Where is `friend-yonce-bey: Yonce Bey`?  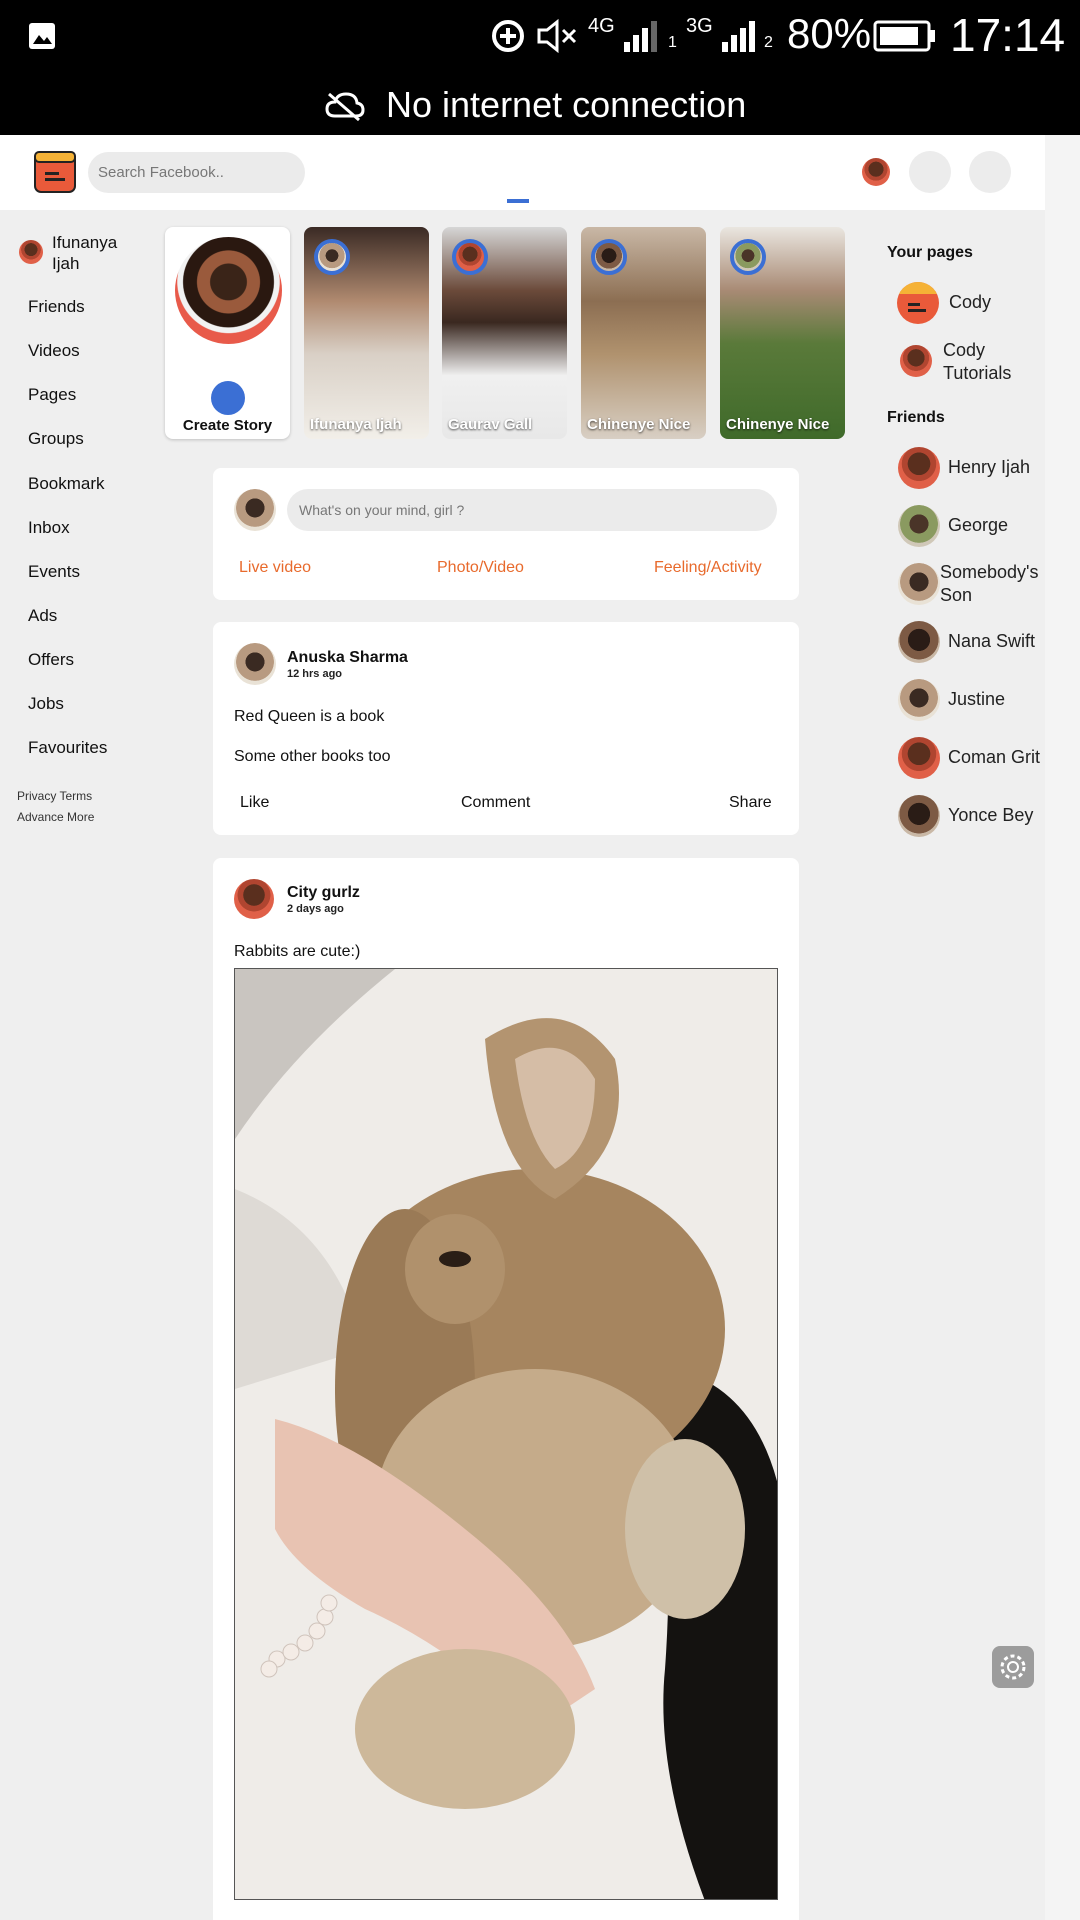 friend-yonce-bey: Yonce Bey is located at coordinates (990, 815).